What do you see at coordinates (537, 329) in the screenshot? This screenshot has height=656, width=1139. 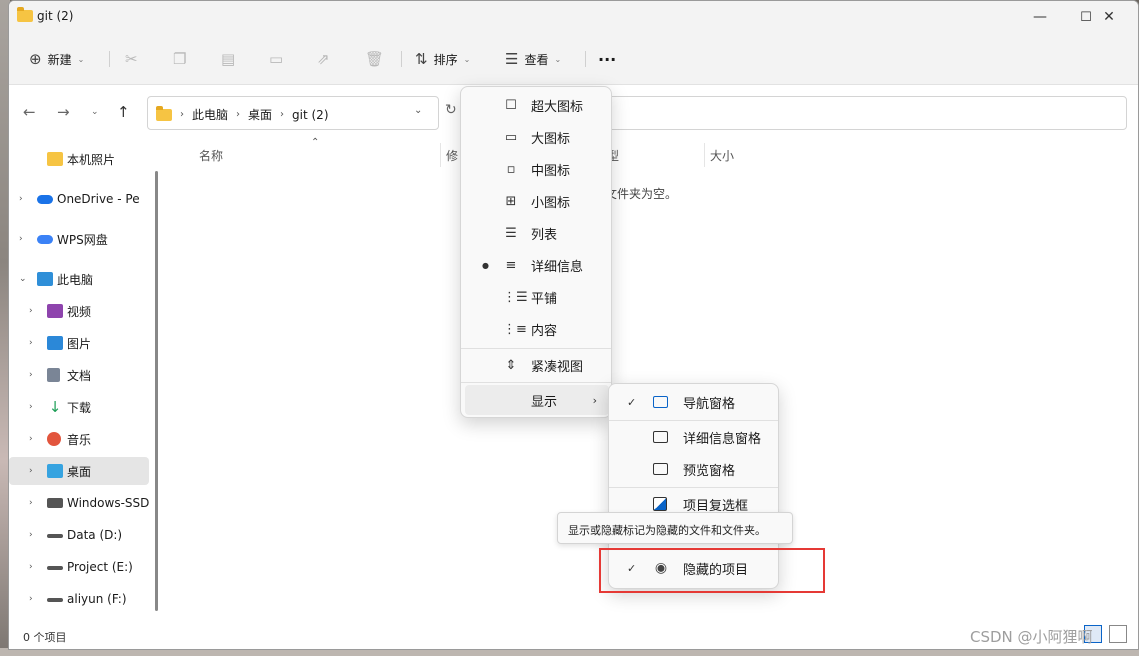 I see `menu-item-content: ⋮≡ 内容` at bounding box center [537, 329].